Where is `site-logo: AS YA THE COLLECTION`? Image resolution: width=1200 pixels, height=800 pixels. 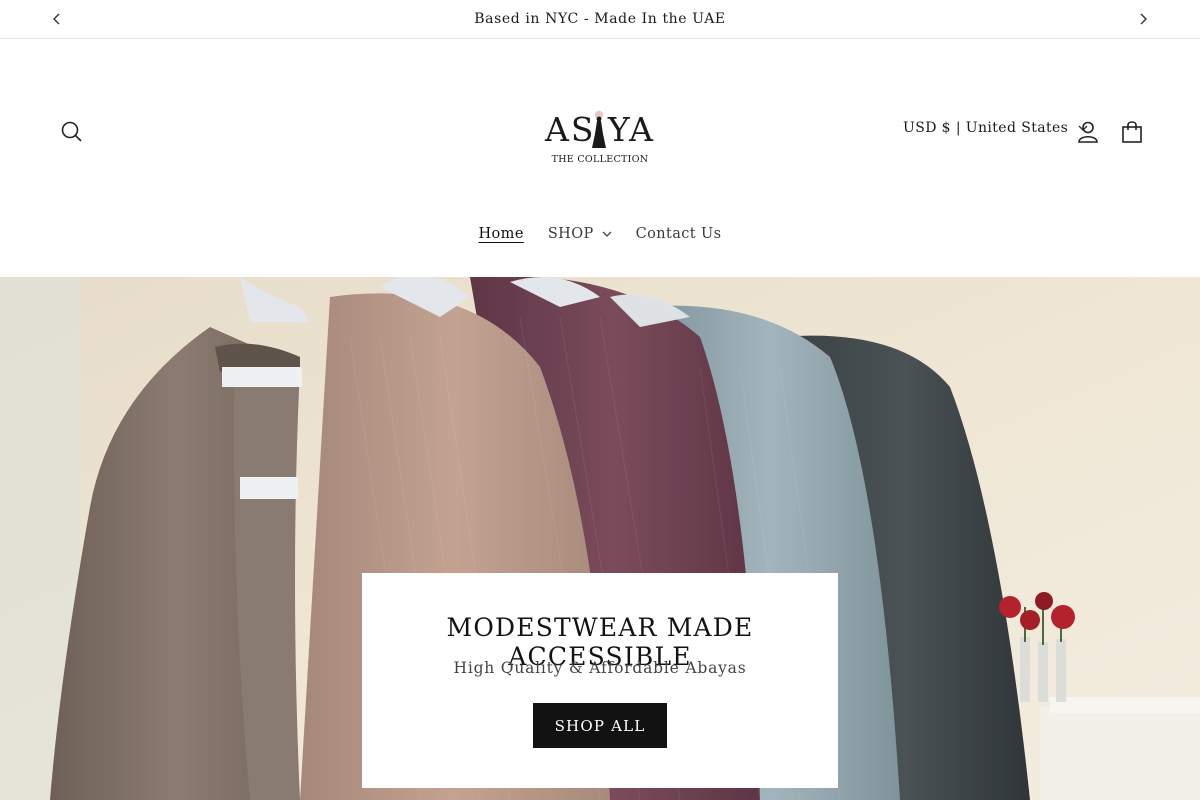 site-logo: AS YA THE COLLECTION is located at coordinates (600, 137).